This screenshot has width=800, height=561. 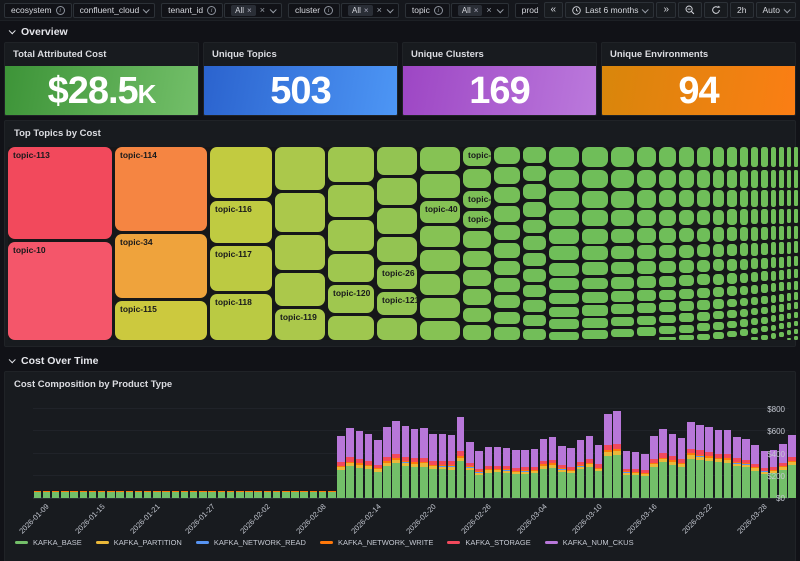 What do you see at coordinates (470, 10) in the screenshot?
I see `selected-chip: All ×` at bounding box center [470, 10].